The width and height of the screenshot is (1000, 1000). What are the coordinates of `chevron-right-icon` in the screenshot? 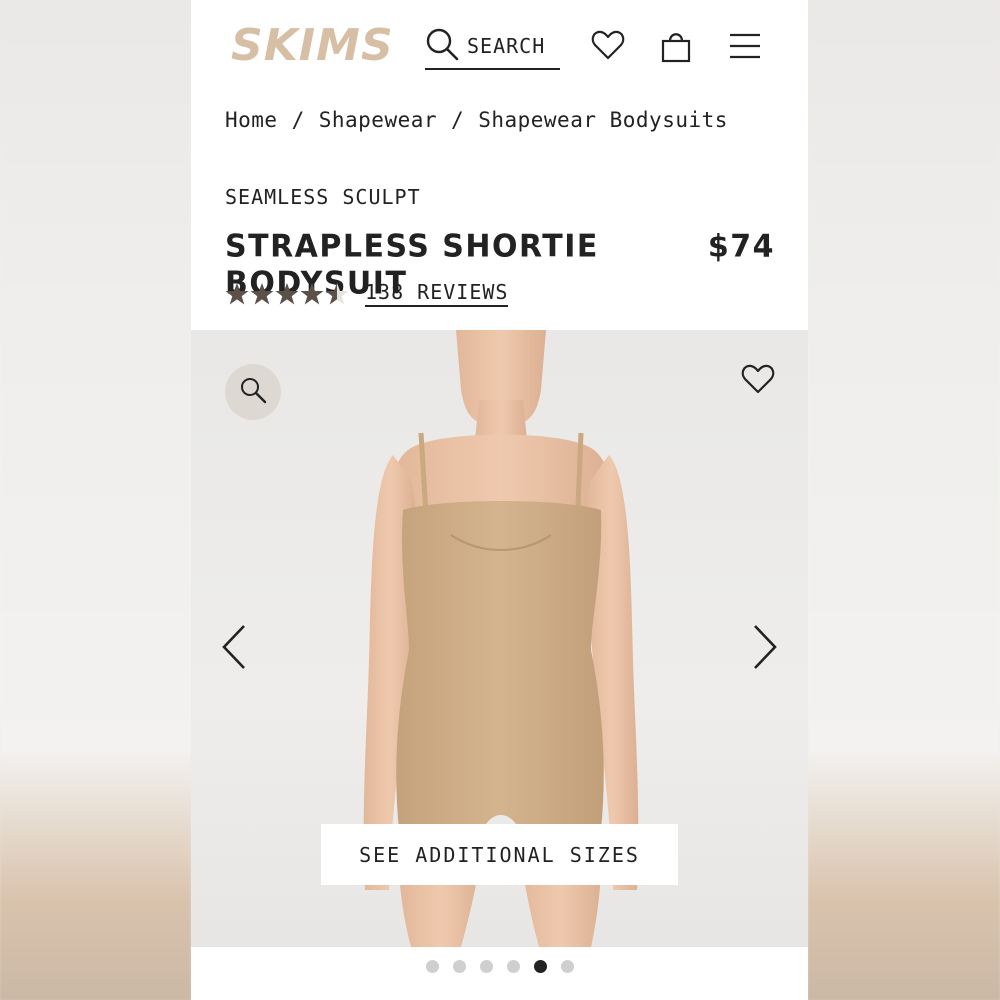 It's located at (765, 649).